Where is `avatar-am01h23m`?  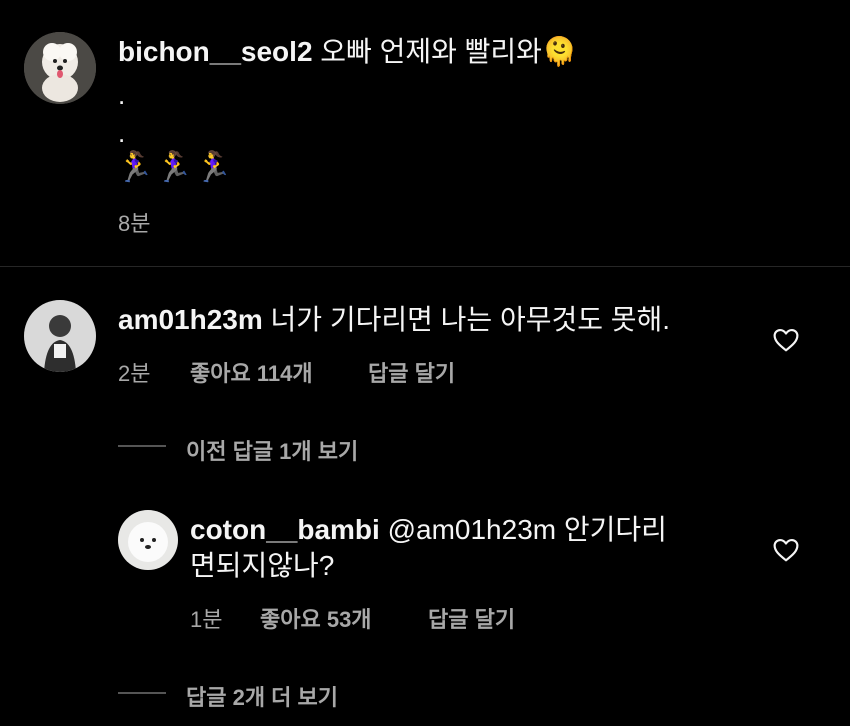 avatar-am01h23m is located at coordinates (60, 336).